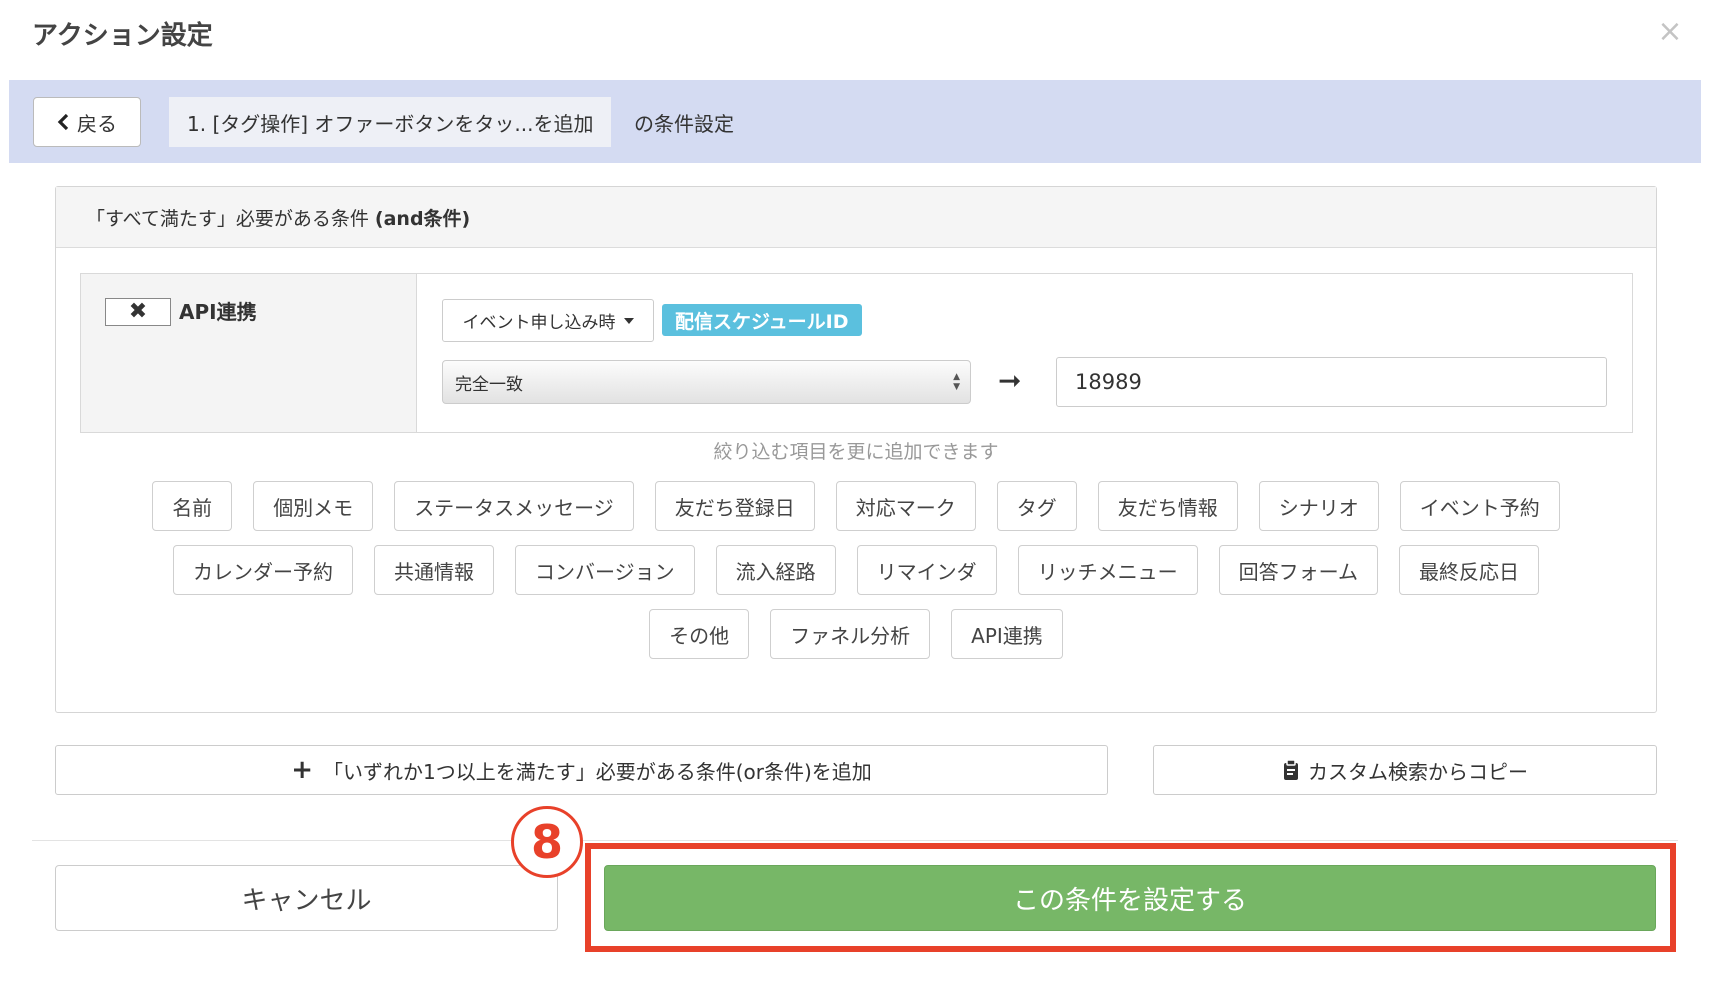 The width and height of the screenshot is (1710, 982). Describe the element at coordinates (433, 570) in the screenshot. I see `filter-chip: 共通情報` at that location.